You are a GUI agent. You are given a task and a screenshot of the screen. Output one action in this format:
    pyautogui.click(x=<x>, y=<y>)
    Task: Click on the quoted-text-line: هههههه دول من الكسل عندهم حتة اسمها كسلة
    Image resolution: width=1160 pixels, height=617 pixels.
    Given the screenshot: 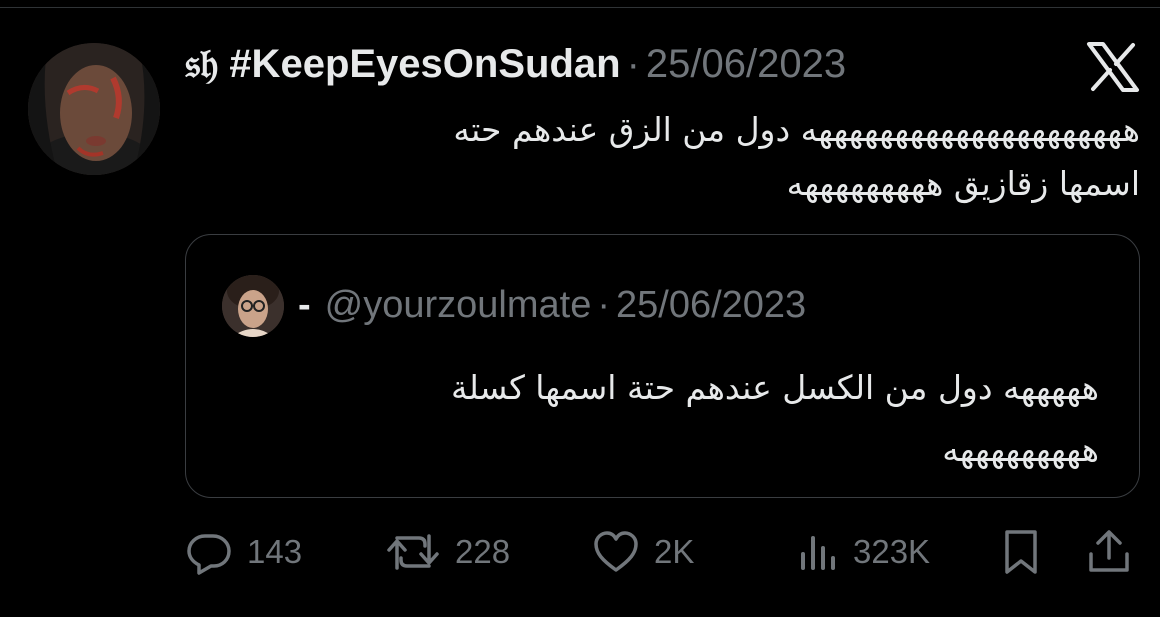 What is the action you would take?
    pyautogui.click(x=775, y=387)
    